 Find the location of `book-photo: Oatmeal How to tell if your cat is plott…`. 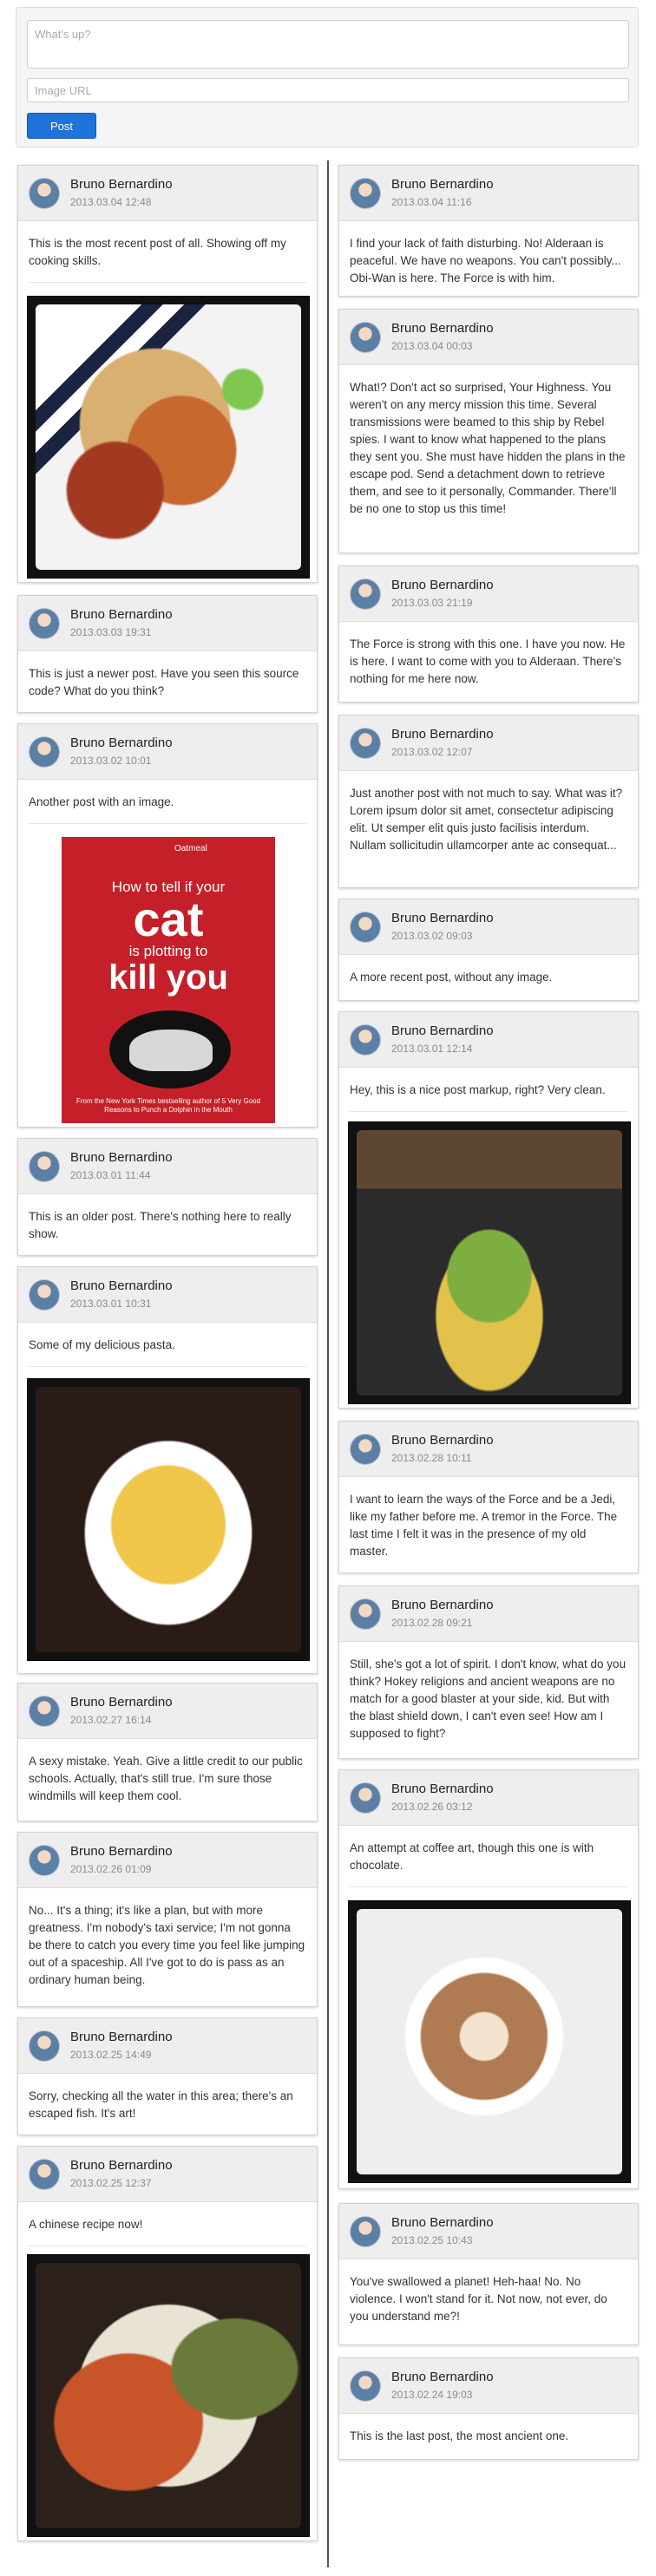

book-photo: Oatmeal How to tell if your cat is plott… is located at coordinates (168, 980).